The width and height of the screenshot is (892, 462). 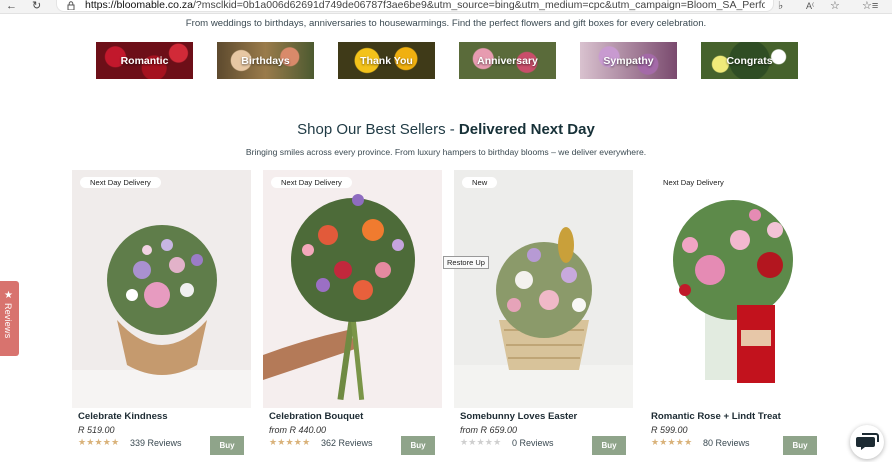 What do you see at coordinates (386, 60) in the screenshot?
I see `category-thank-you: Thank You` at bounding box center [386, 60].